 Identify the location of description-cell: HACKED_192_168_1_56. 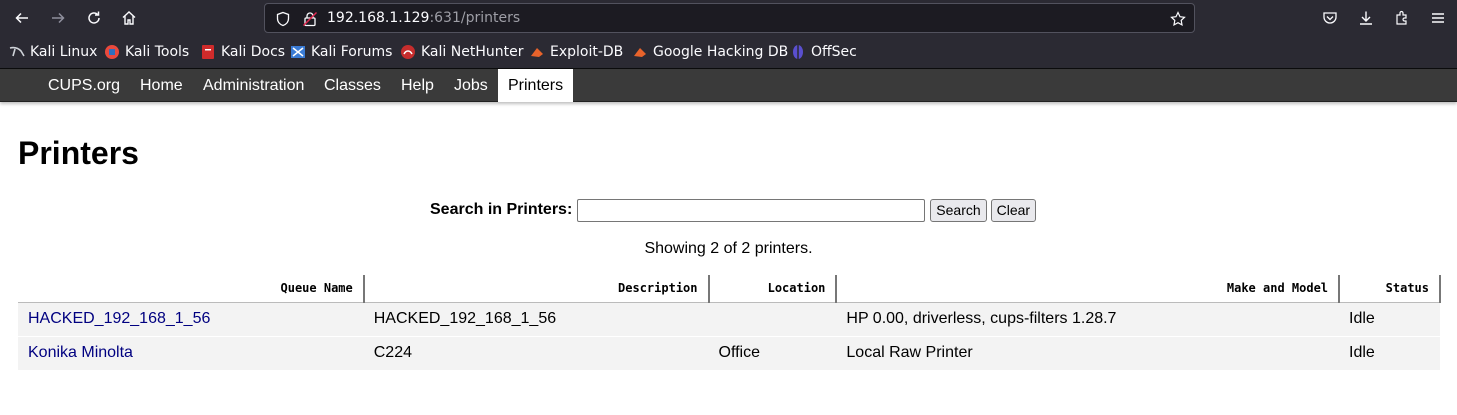
(536, 319).